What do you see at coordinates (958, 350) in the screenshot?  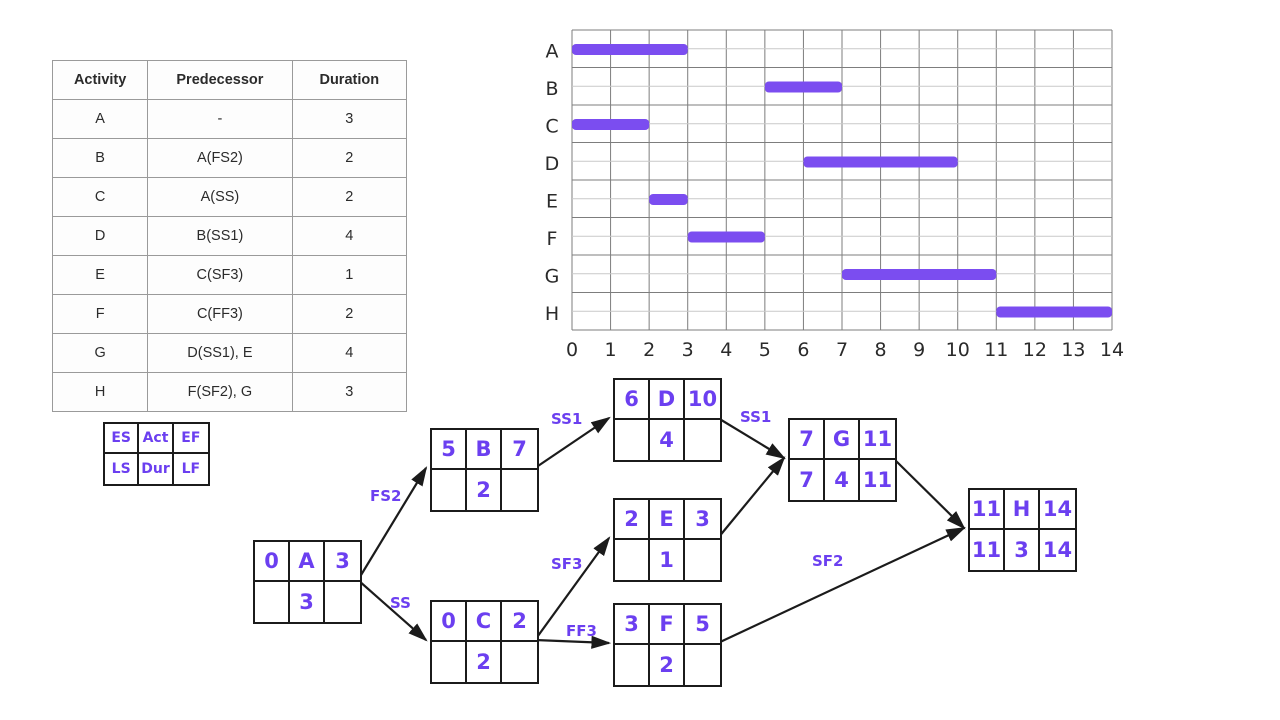 I see `gantt-xtick-10: 10` at bounding box center [958, 350].